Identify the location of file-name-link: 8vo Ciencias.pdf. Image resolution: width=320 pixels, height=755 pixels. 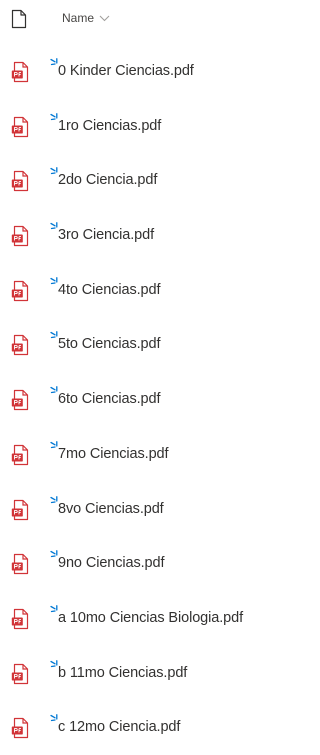
(111, 509).